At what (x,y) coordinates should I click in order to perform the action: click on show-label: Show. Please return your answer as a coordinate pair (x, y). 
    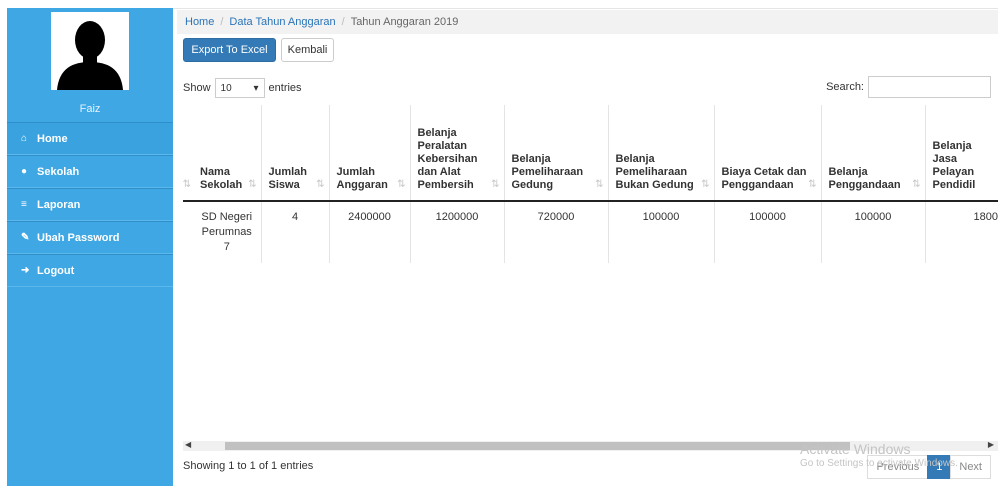
    Looking at the image, I should click on (197, 88).